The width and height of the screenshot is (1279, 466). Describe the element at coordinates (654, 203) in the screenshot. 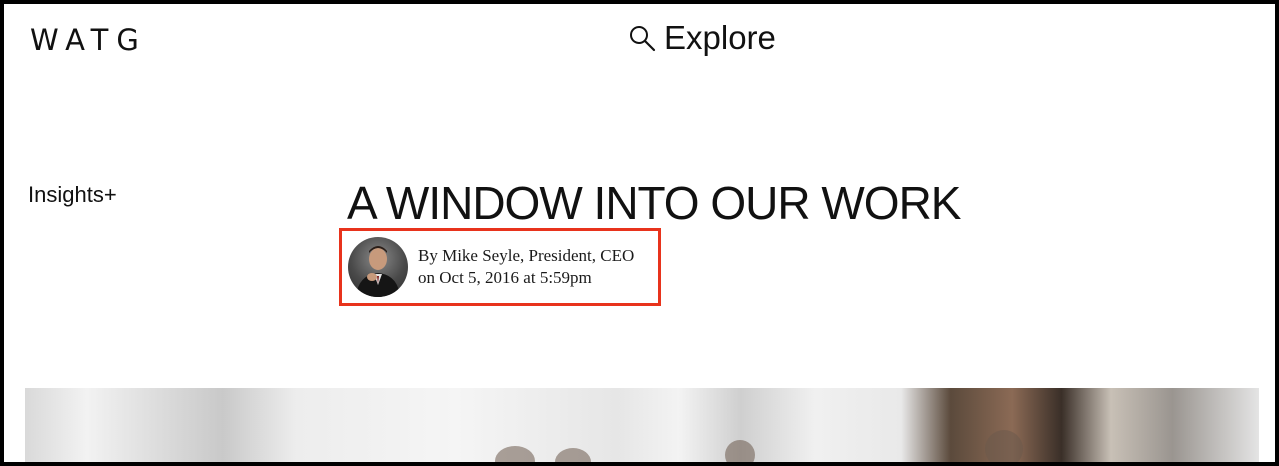

I see `article-title: A WINDOW INTO OUR WORK` at that location.